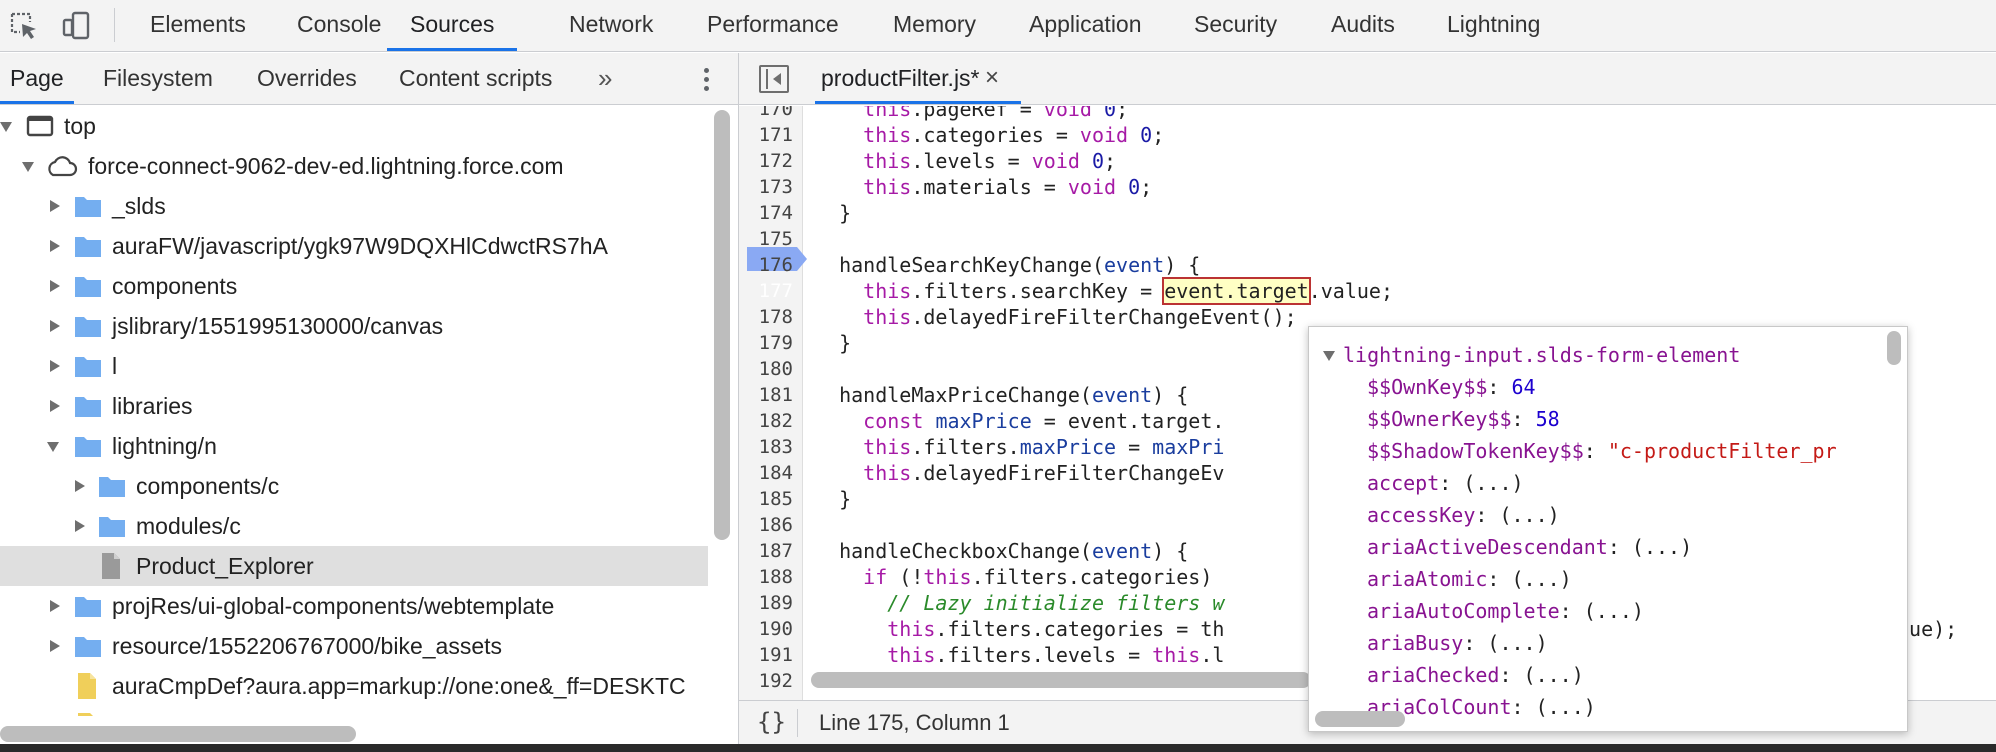  What do you see at coordinates (1469, 579) in the screenshot?
I see `popover-property-row: ariaAtomic: (...)` at bounding box center [1469, 579].